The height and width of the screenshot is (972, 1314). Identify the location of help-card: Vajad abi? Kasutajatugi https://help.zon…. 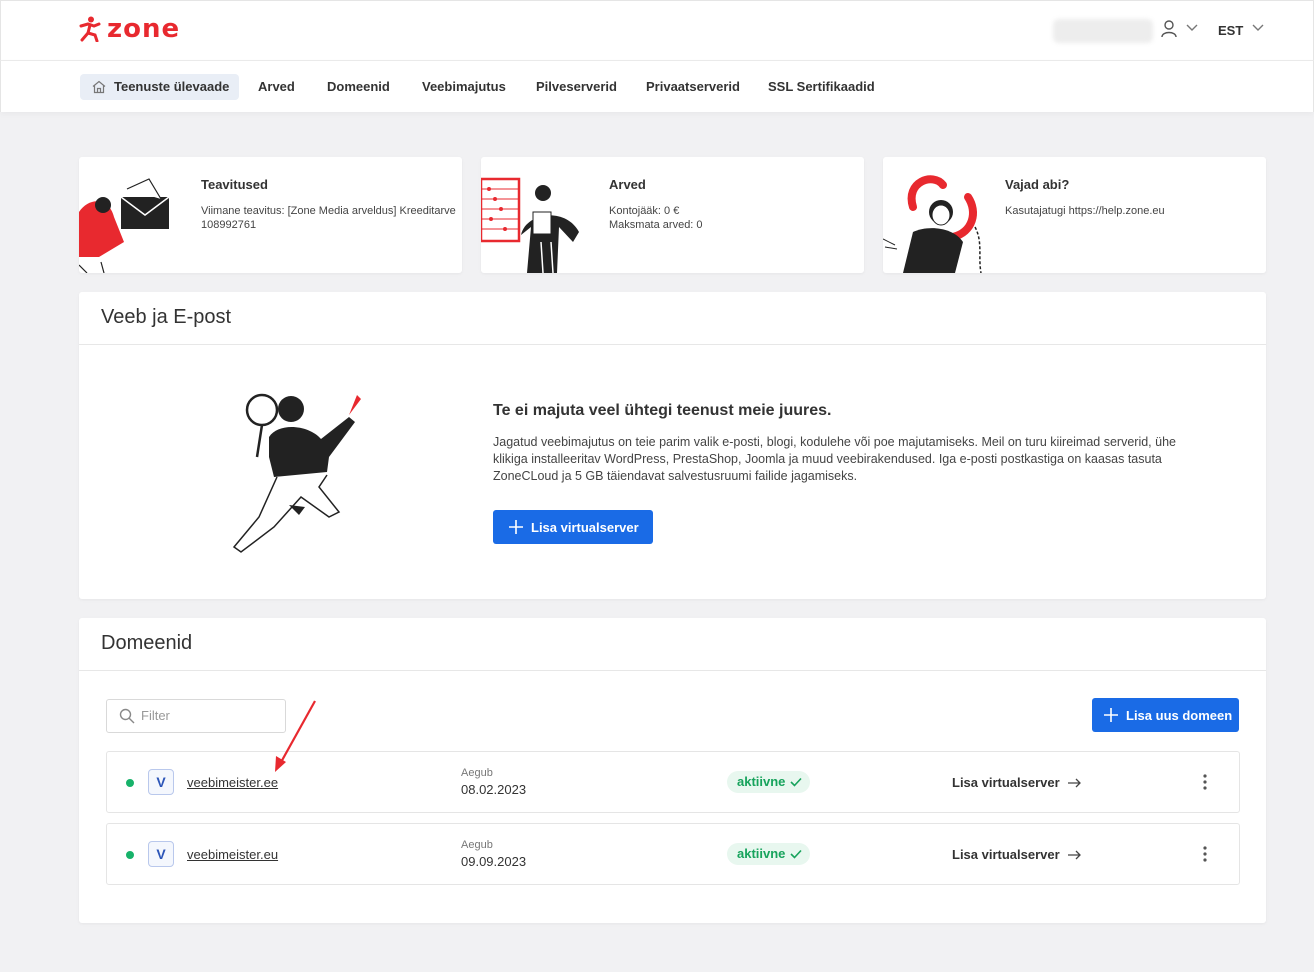
(1074, 215).